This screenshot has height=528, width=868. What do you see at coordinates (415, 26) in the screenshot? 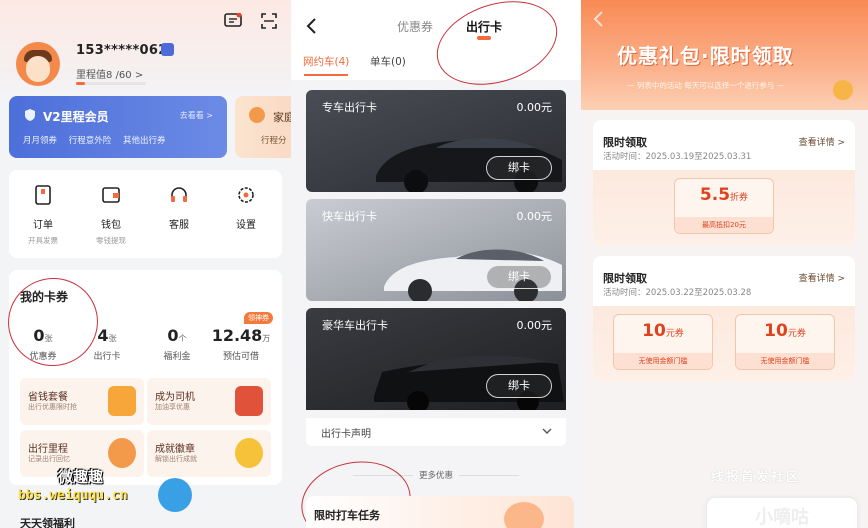
I see `tab-coupons: 优惠券` at bounding box center [415, 26].